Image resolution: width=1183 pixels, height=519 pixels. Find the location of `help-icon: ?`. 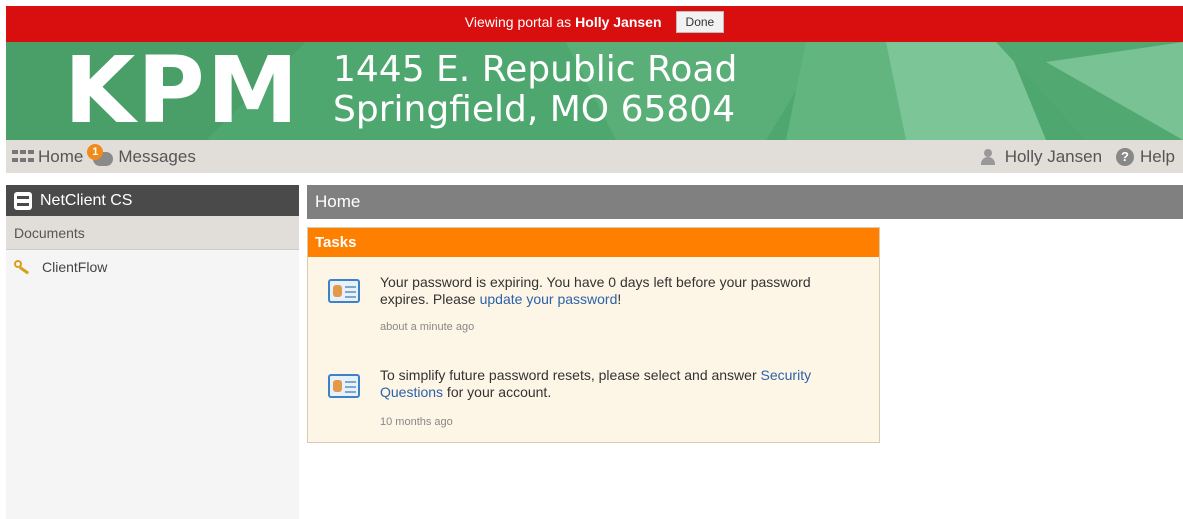

help-icon: ? is located at coordinates (1125, 156).